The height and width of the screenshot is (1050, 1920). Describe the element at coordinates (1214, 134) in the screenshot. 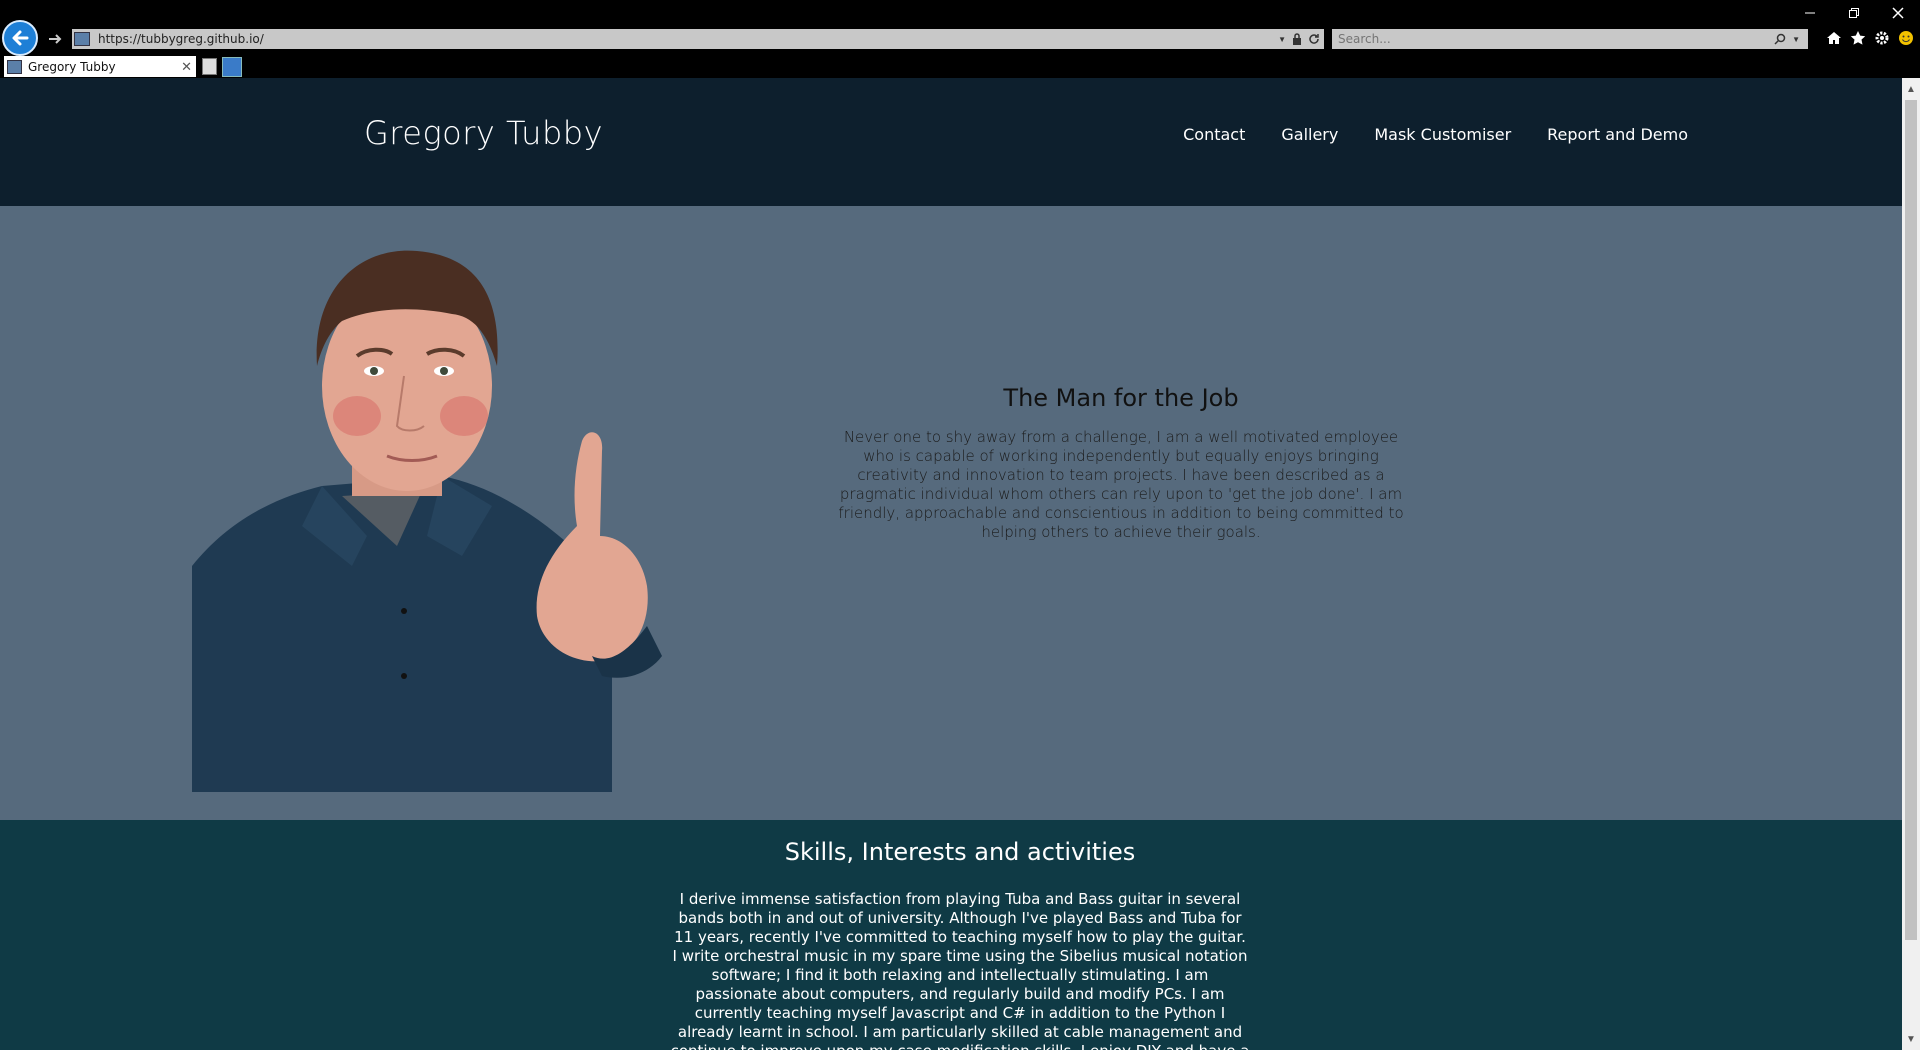

I see `nav-link-contact: Contact` at that location.